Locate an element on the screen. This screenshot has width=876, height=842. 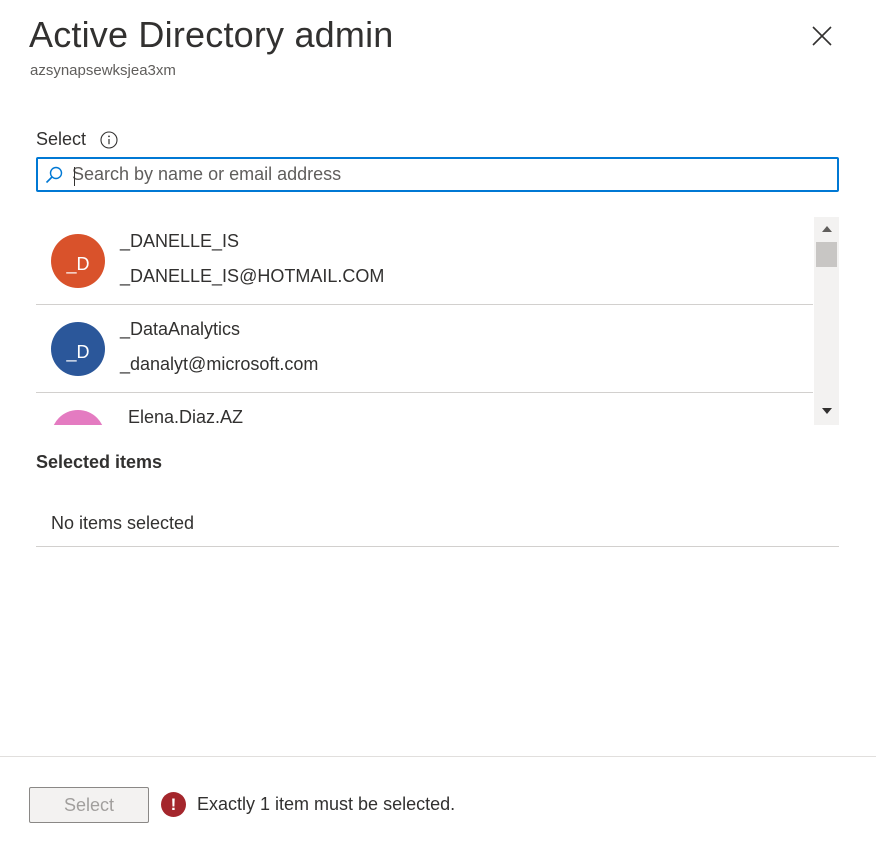
search-box is located at coordinates (437, 174).